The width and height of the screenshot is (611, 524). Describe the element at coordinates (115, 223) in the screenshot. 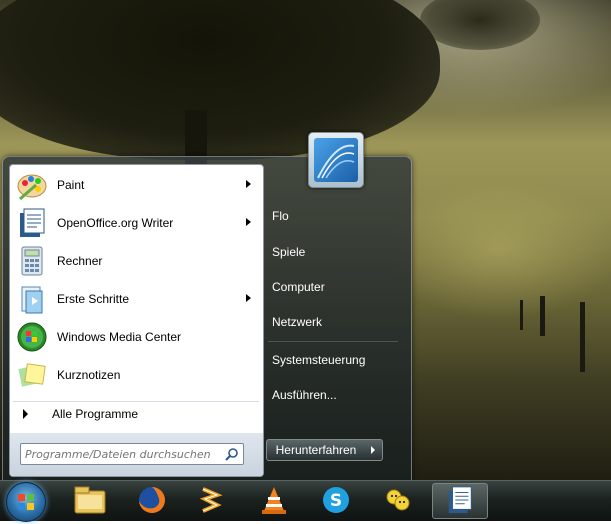

I see `program-label: OpenOffice.org Writer` at that location.